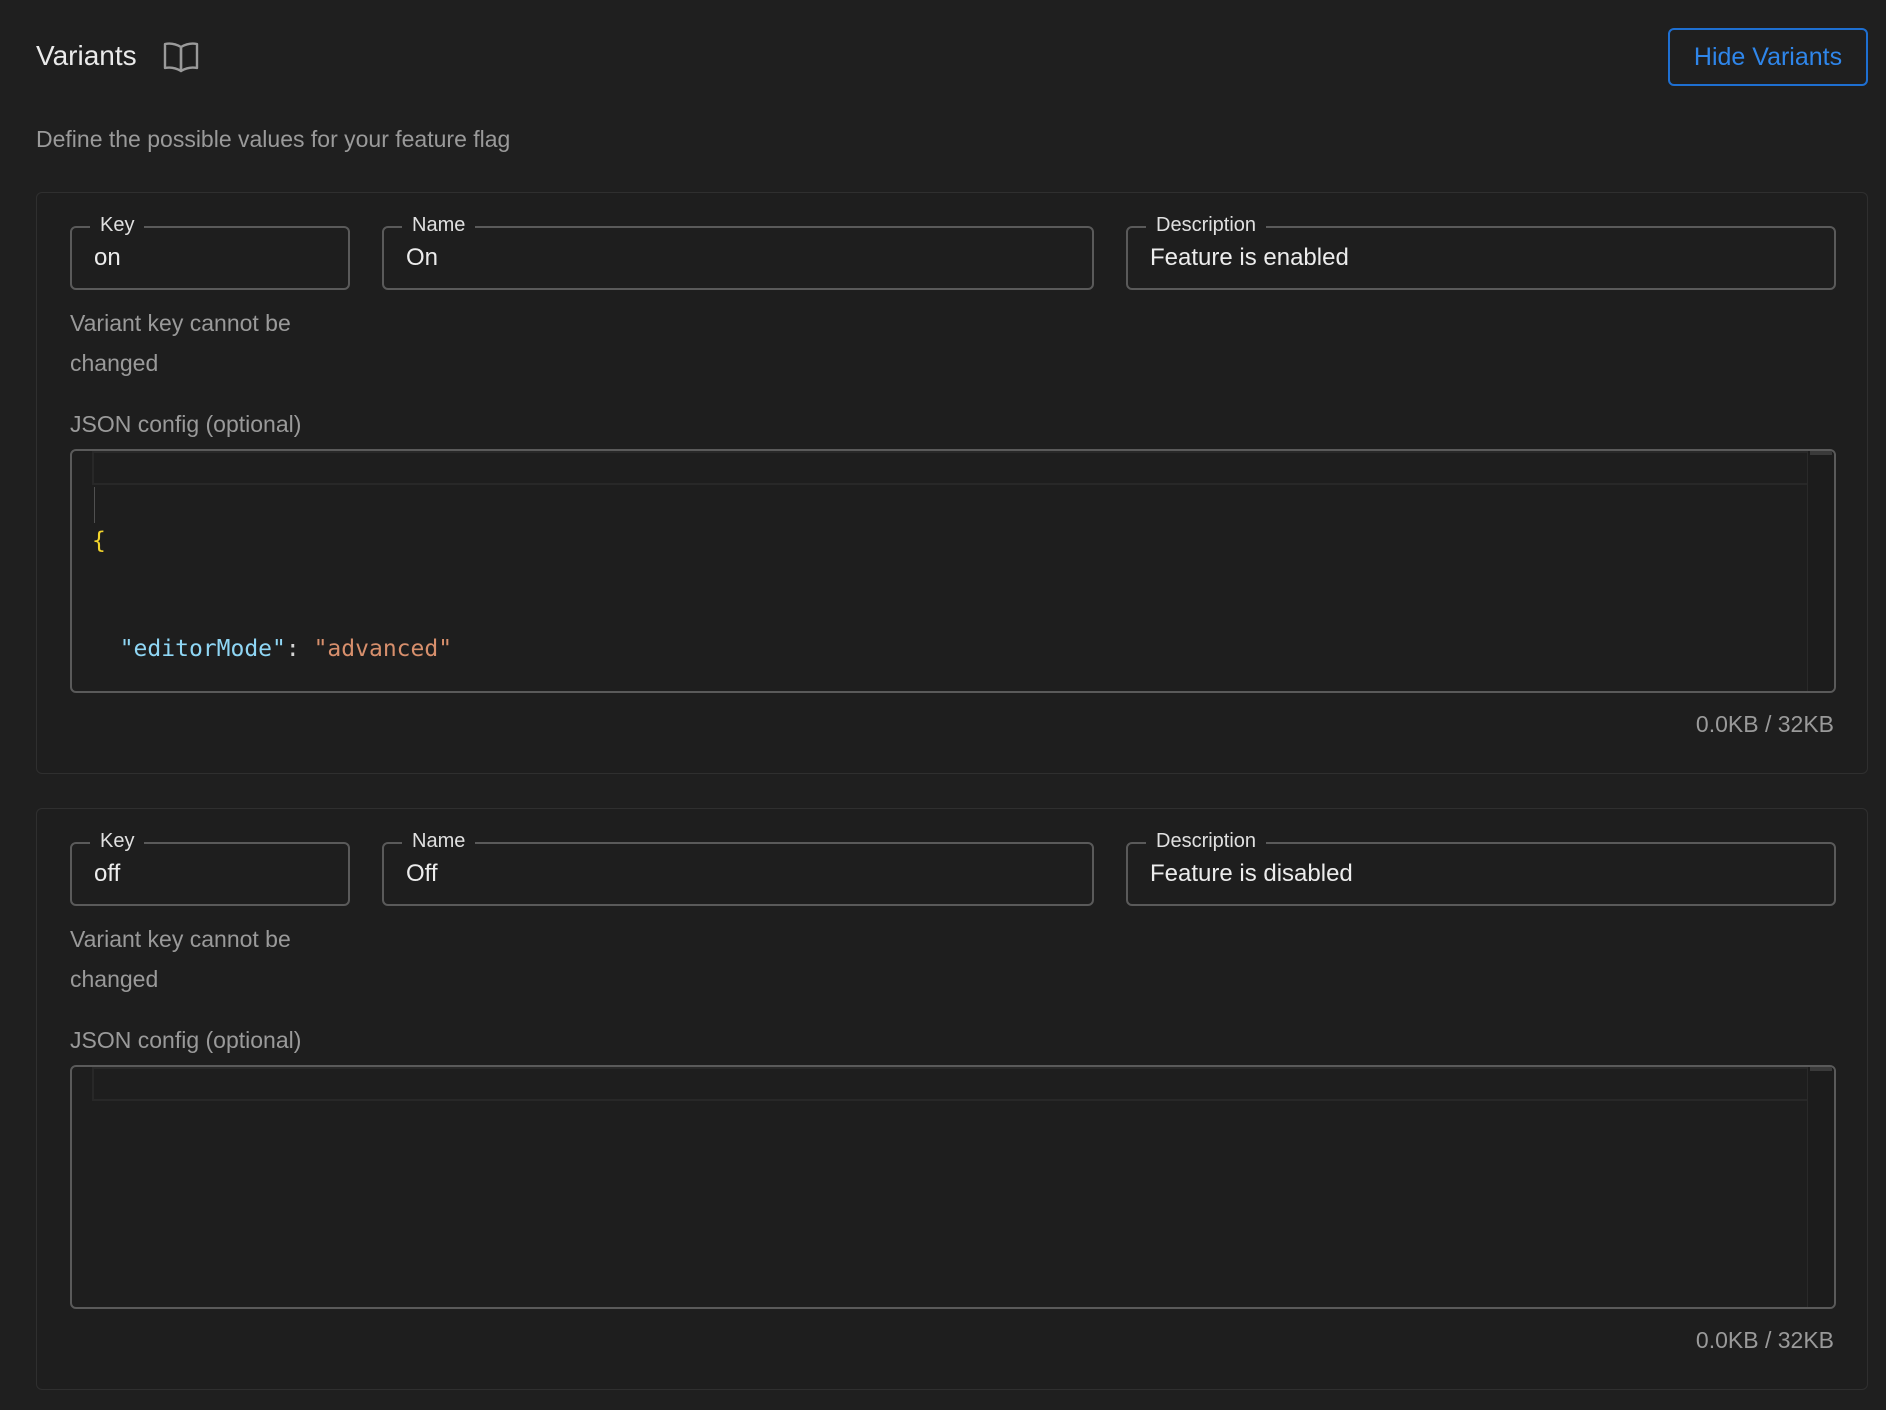 The height and width of the screenshot is (1410, 1886). I want to click on key-value: off, so click(107, 873).